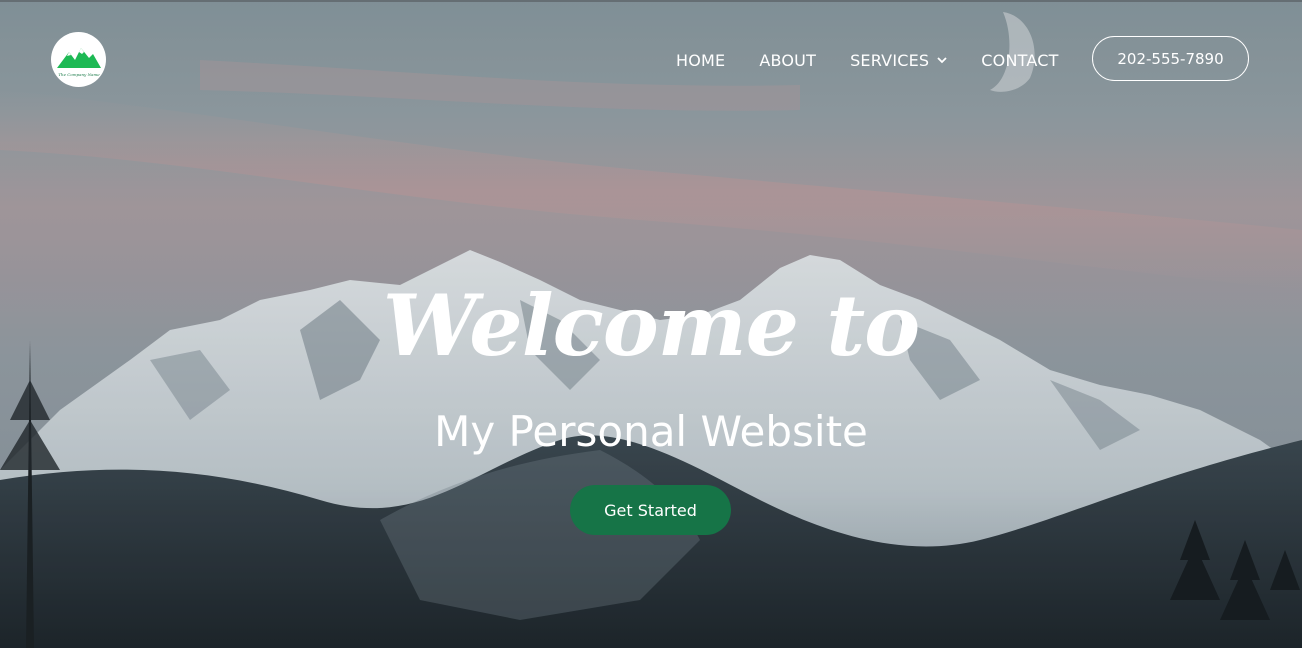 The height and width of the screenshot is (648, 1302). Describe the element at coordinates (1019, 60) in the screenshot. I see `nav-contact: CONTACT` at that location.